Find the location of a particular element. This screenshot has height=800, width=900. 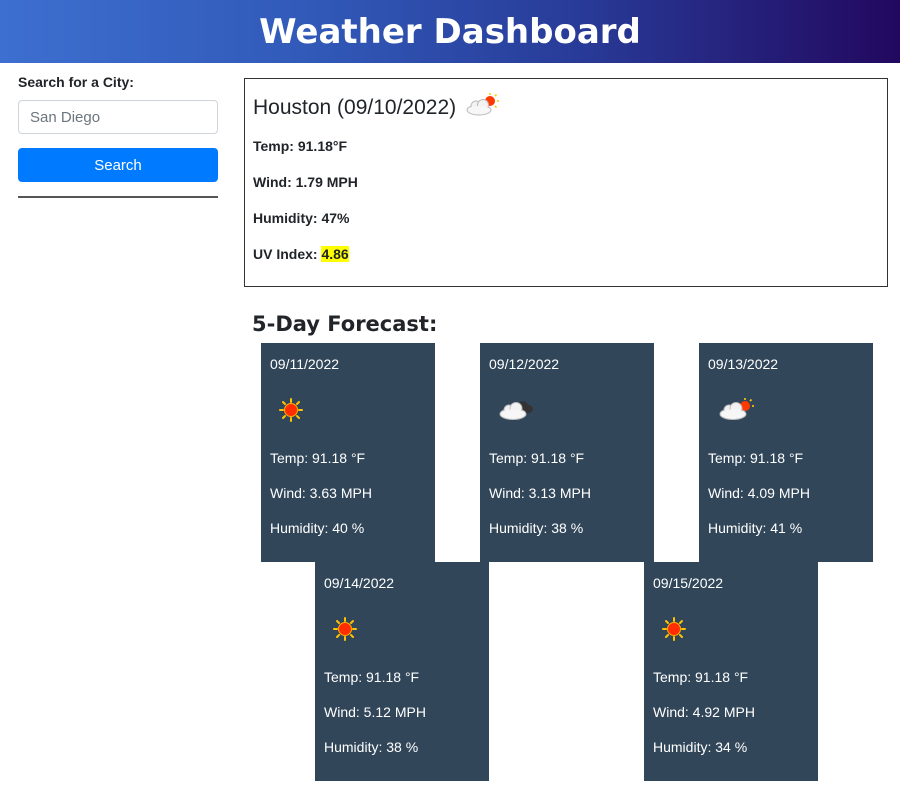

forecast-date: 09/11/2022 is located at coordinates (305, 364).